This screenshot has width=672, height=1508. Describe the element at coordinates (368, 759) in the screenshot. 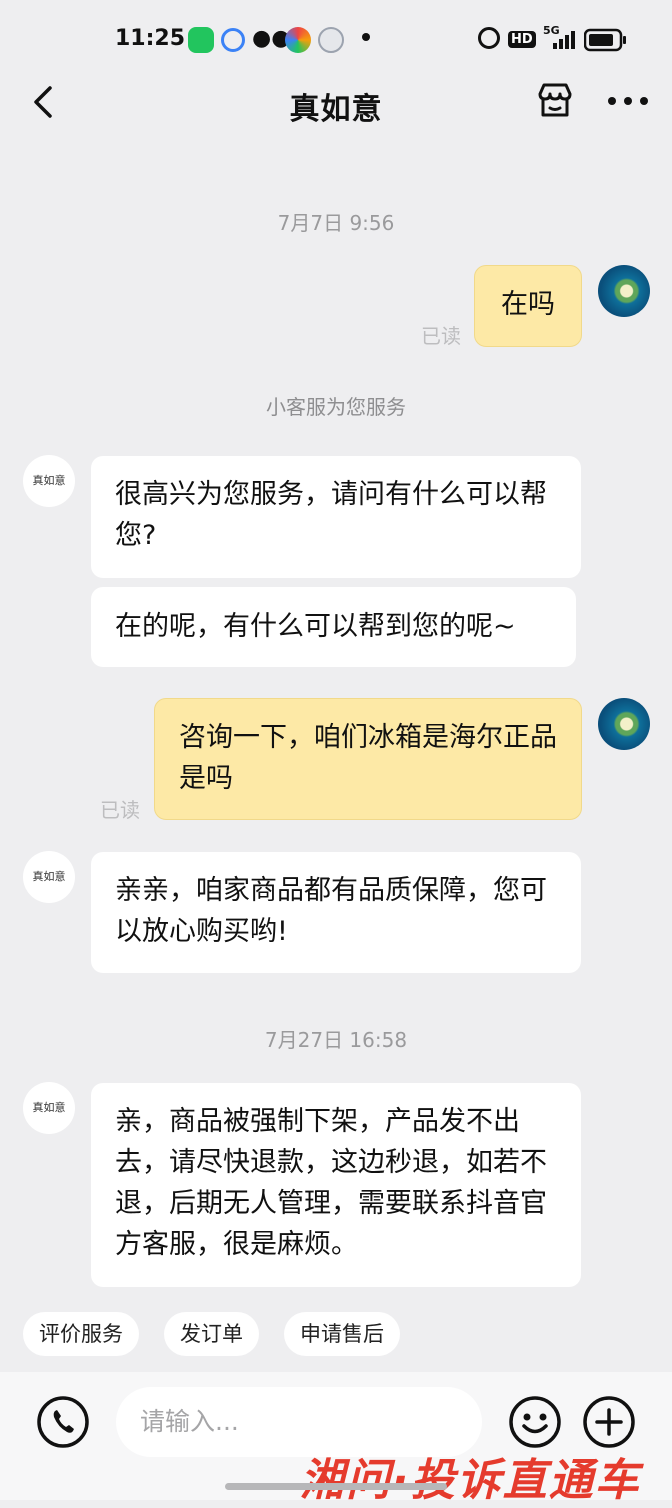

I see `message-bubble-mine: 咨询一下，咱们冰箱是海尔正品是吗` at that location.